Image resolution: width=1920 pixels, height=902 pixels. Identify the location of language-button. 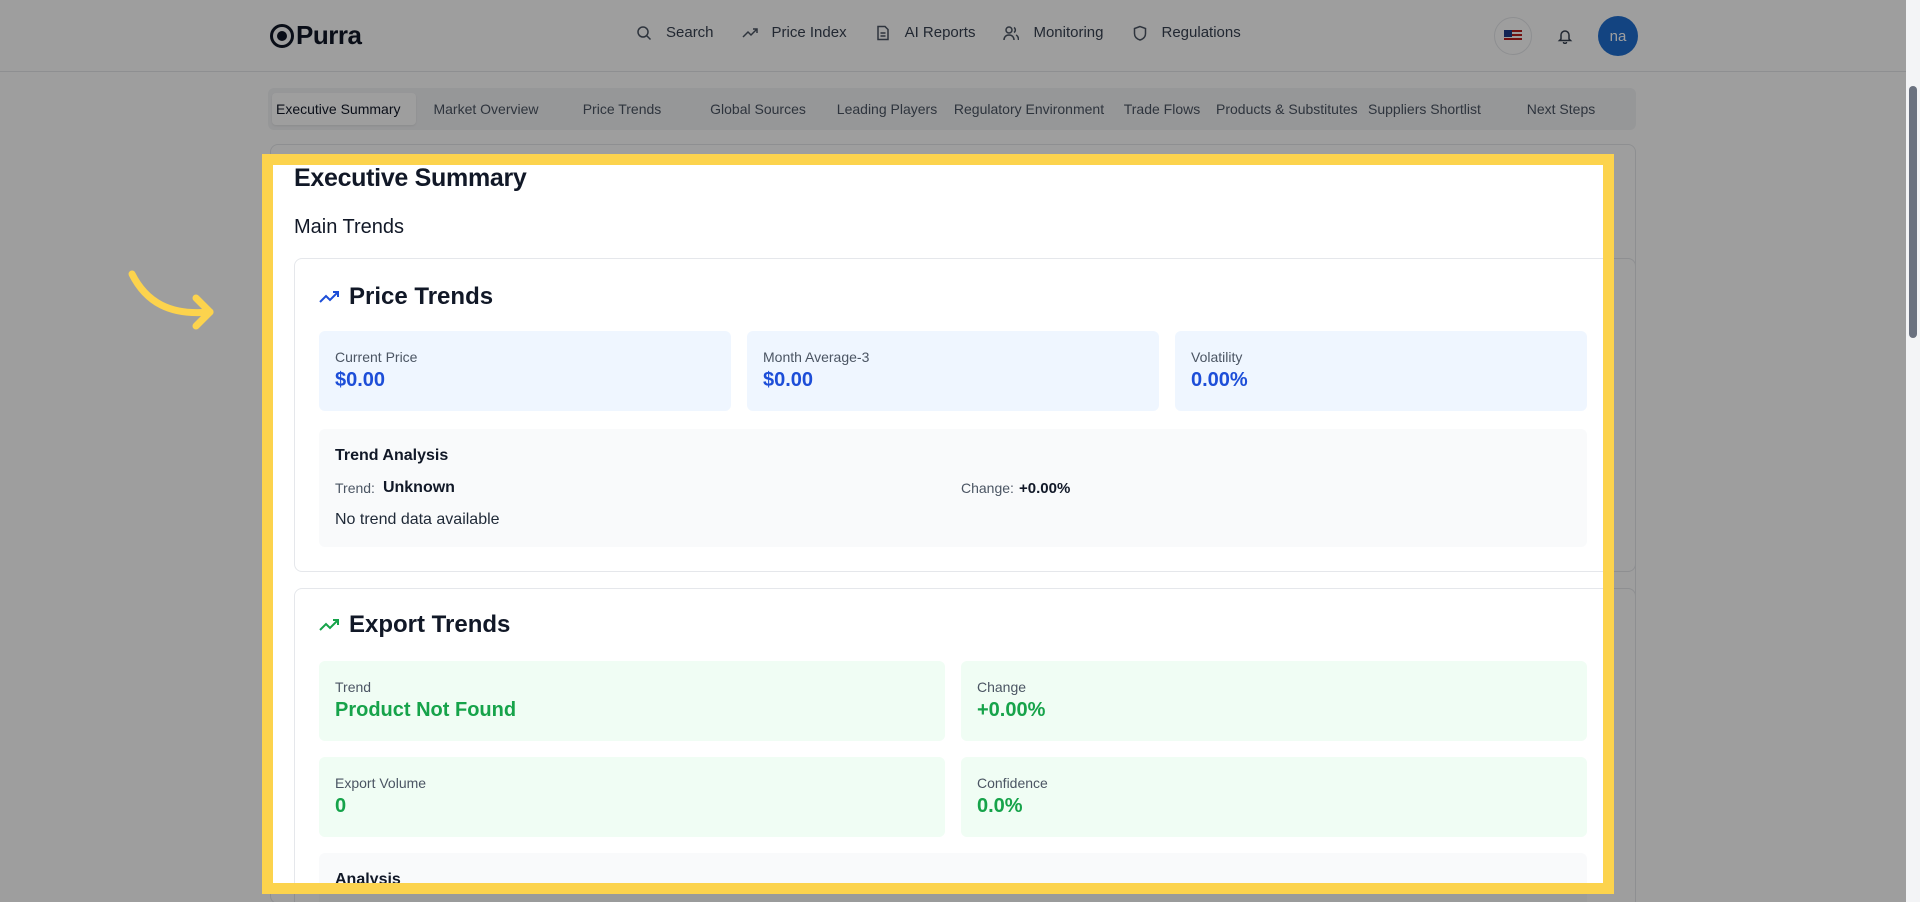
(1513, 36).